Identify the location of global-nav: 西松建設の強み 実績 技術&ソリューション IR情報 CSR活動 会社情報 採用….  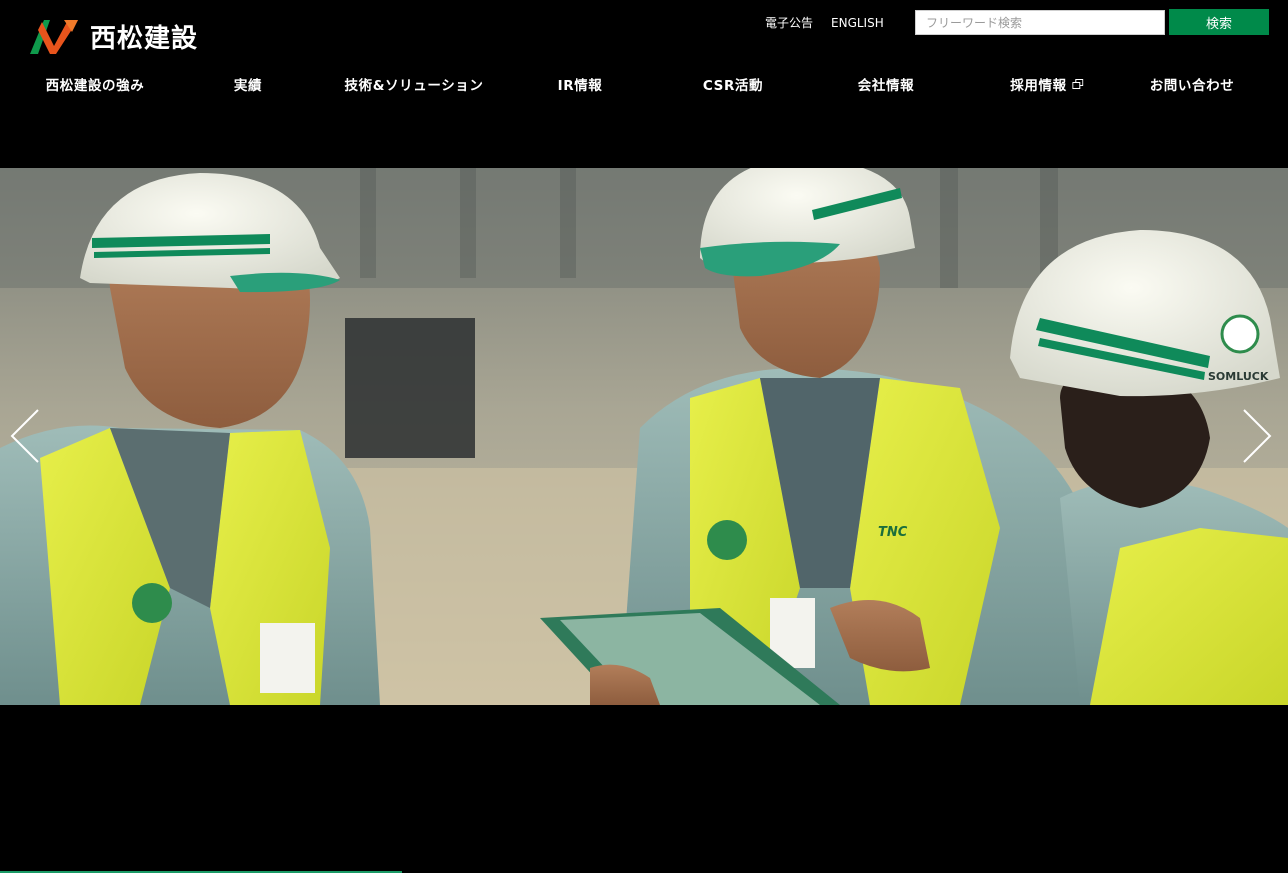
(644, 84).